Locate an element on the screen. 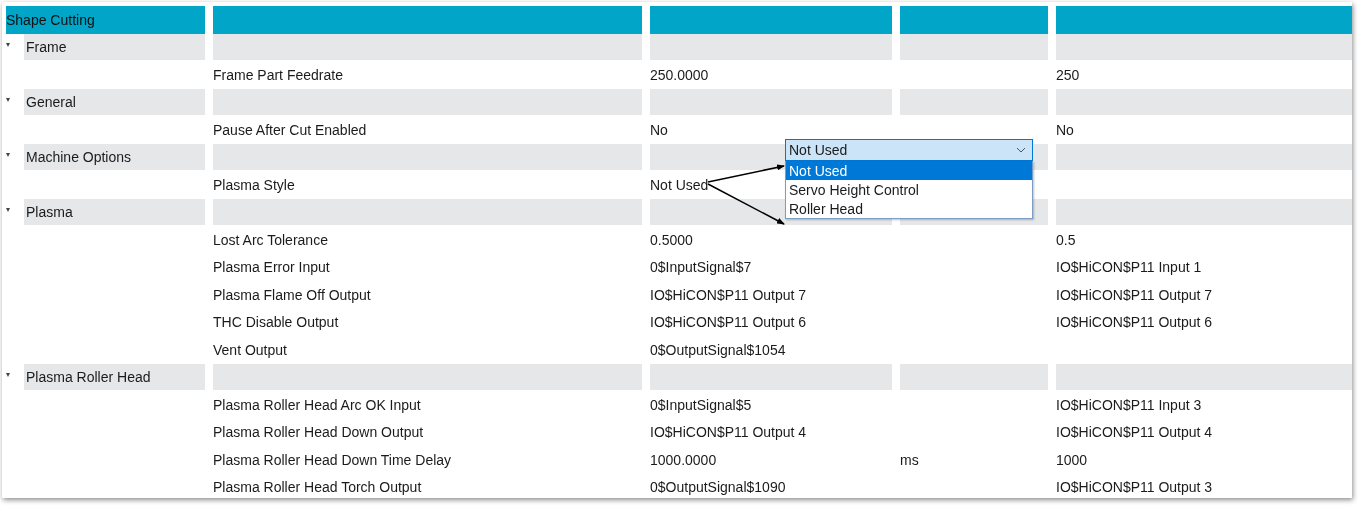 Image resolution: width=1366 pixels, height=507 pixels. setting-value: 0$InputSignal$7 is located at coordinates (701, 267).